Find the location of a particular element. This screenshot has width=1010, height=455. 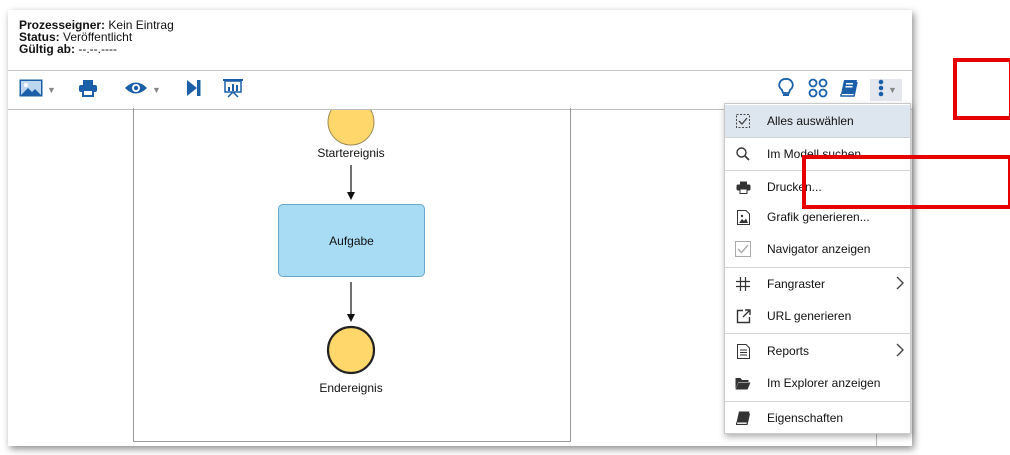

select-all-icon is located at coordinates (743, 121).